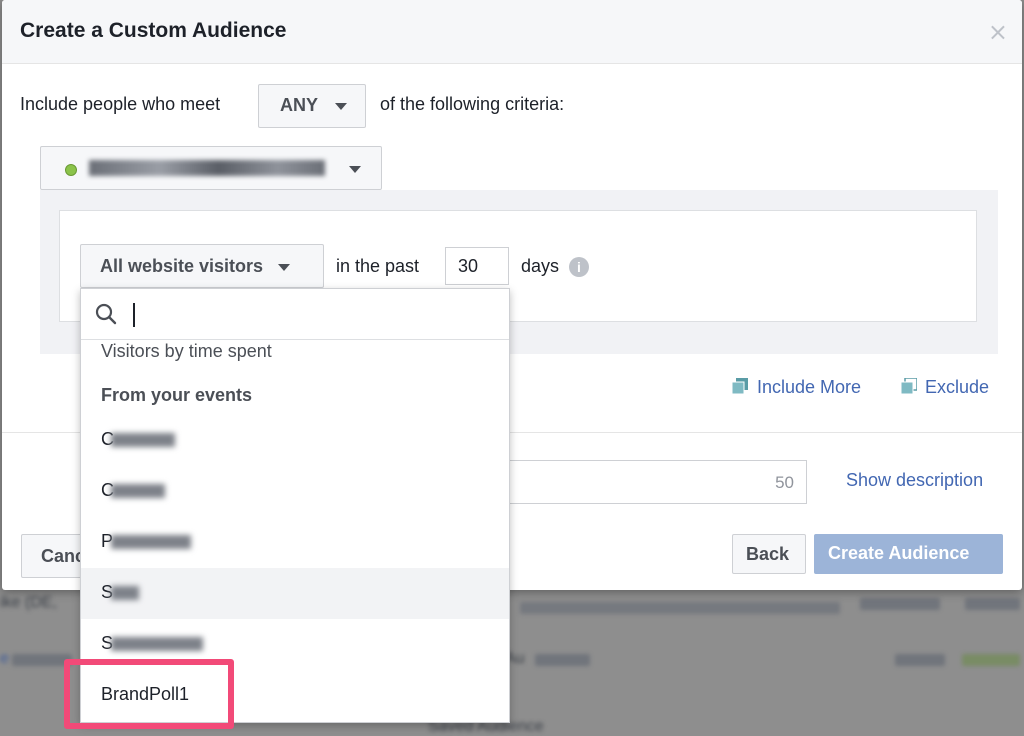  Describe the element at coordinates (177, 395) in the screenshot. I see `menu-group-label: From your events` at that location.